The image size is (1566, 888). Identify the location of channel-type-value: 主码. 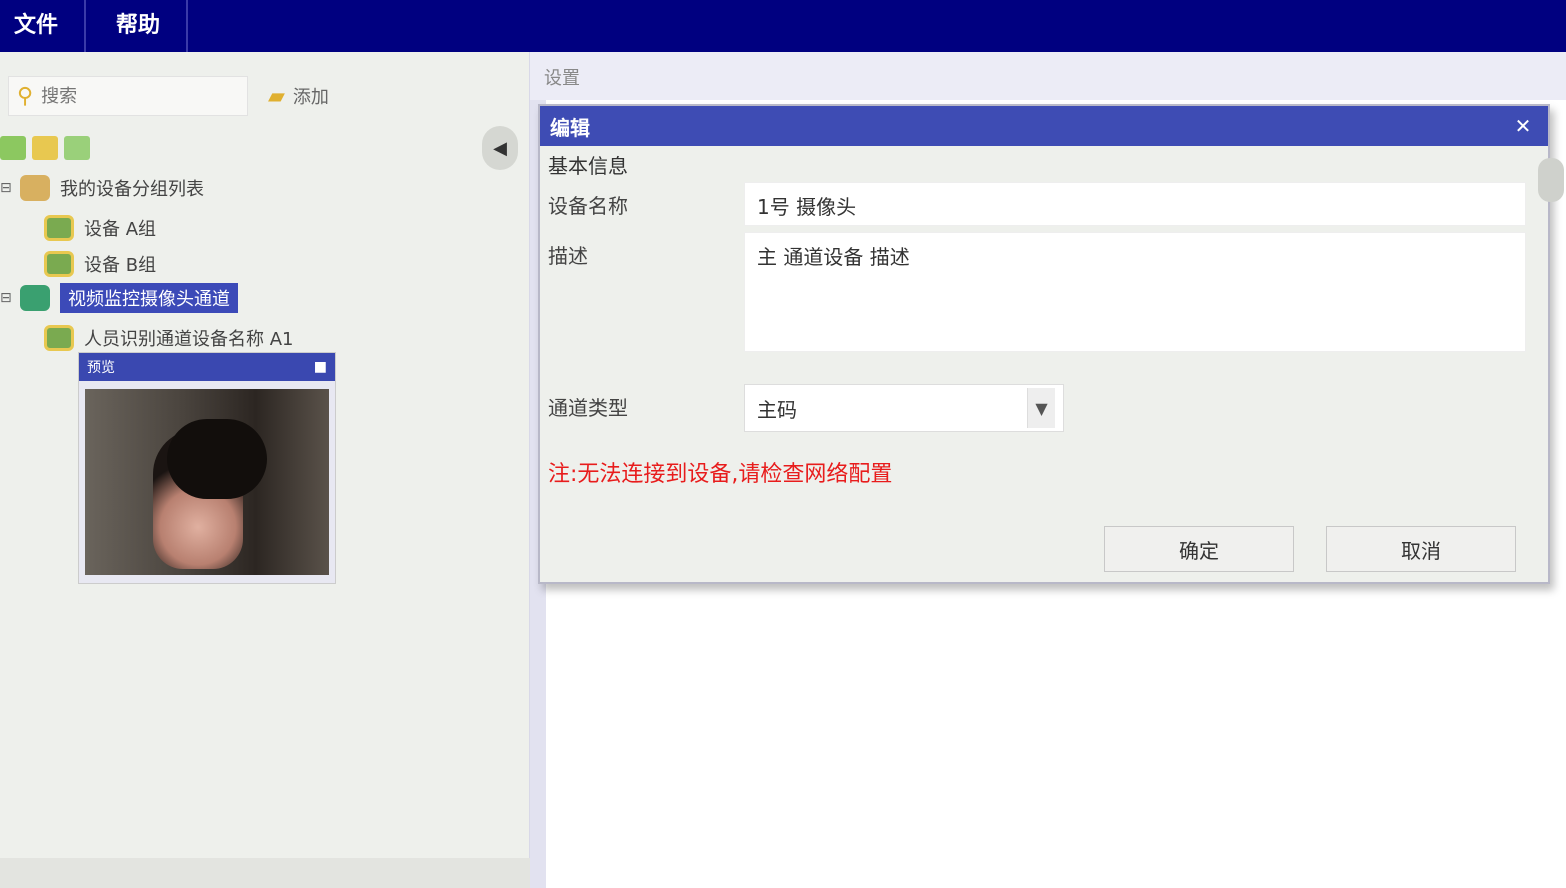
(777, 409).